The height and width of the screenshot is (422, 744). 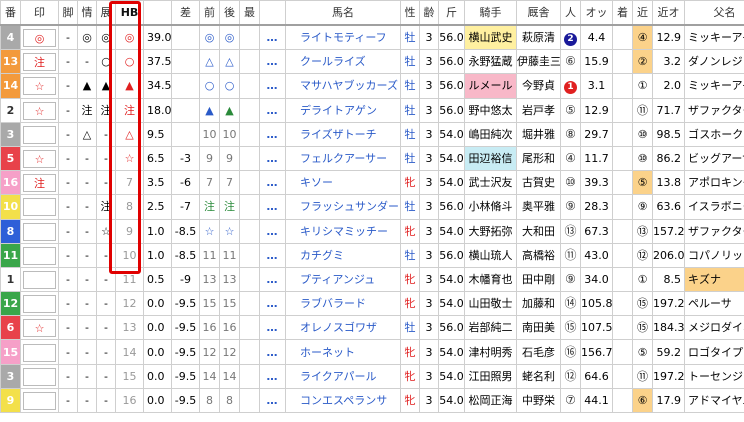 I want to click on mark-cell: ◎, so click(x=39, y=37).